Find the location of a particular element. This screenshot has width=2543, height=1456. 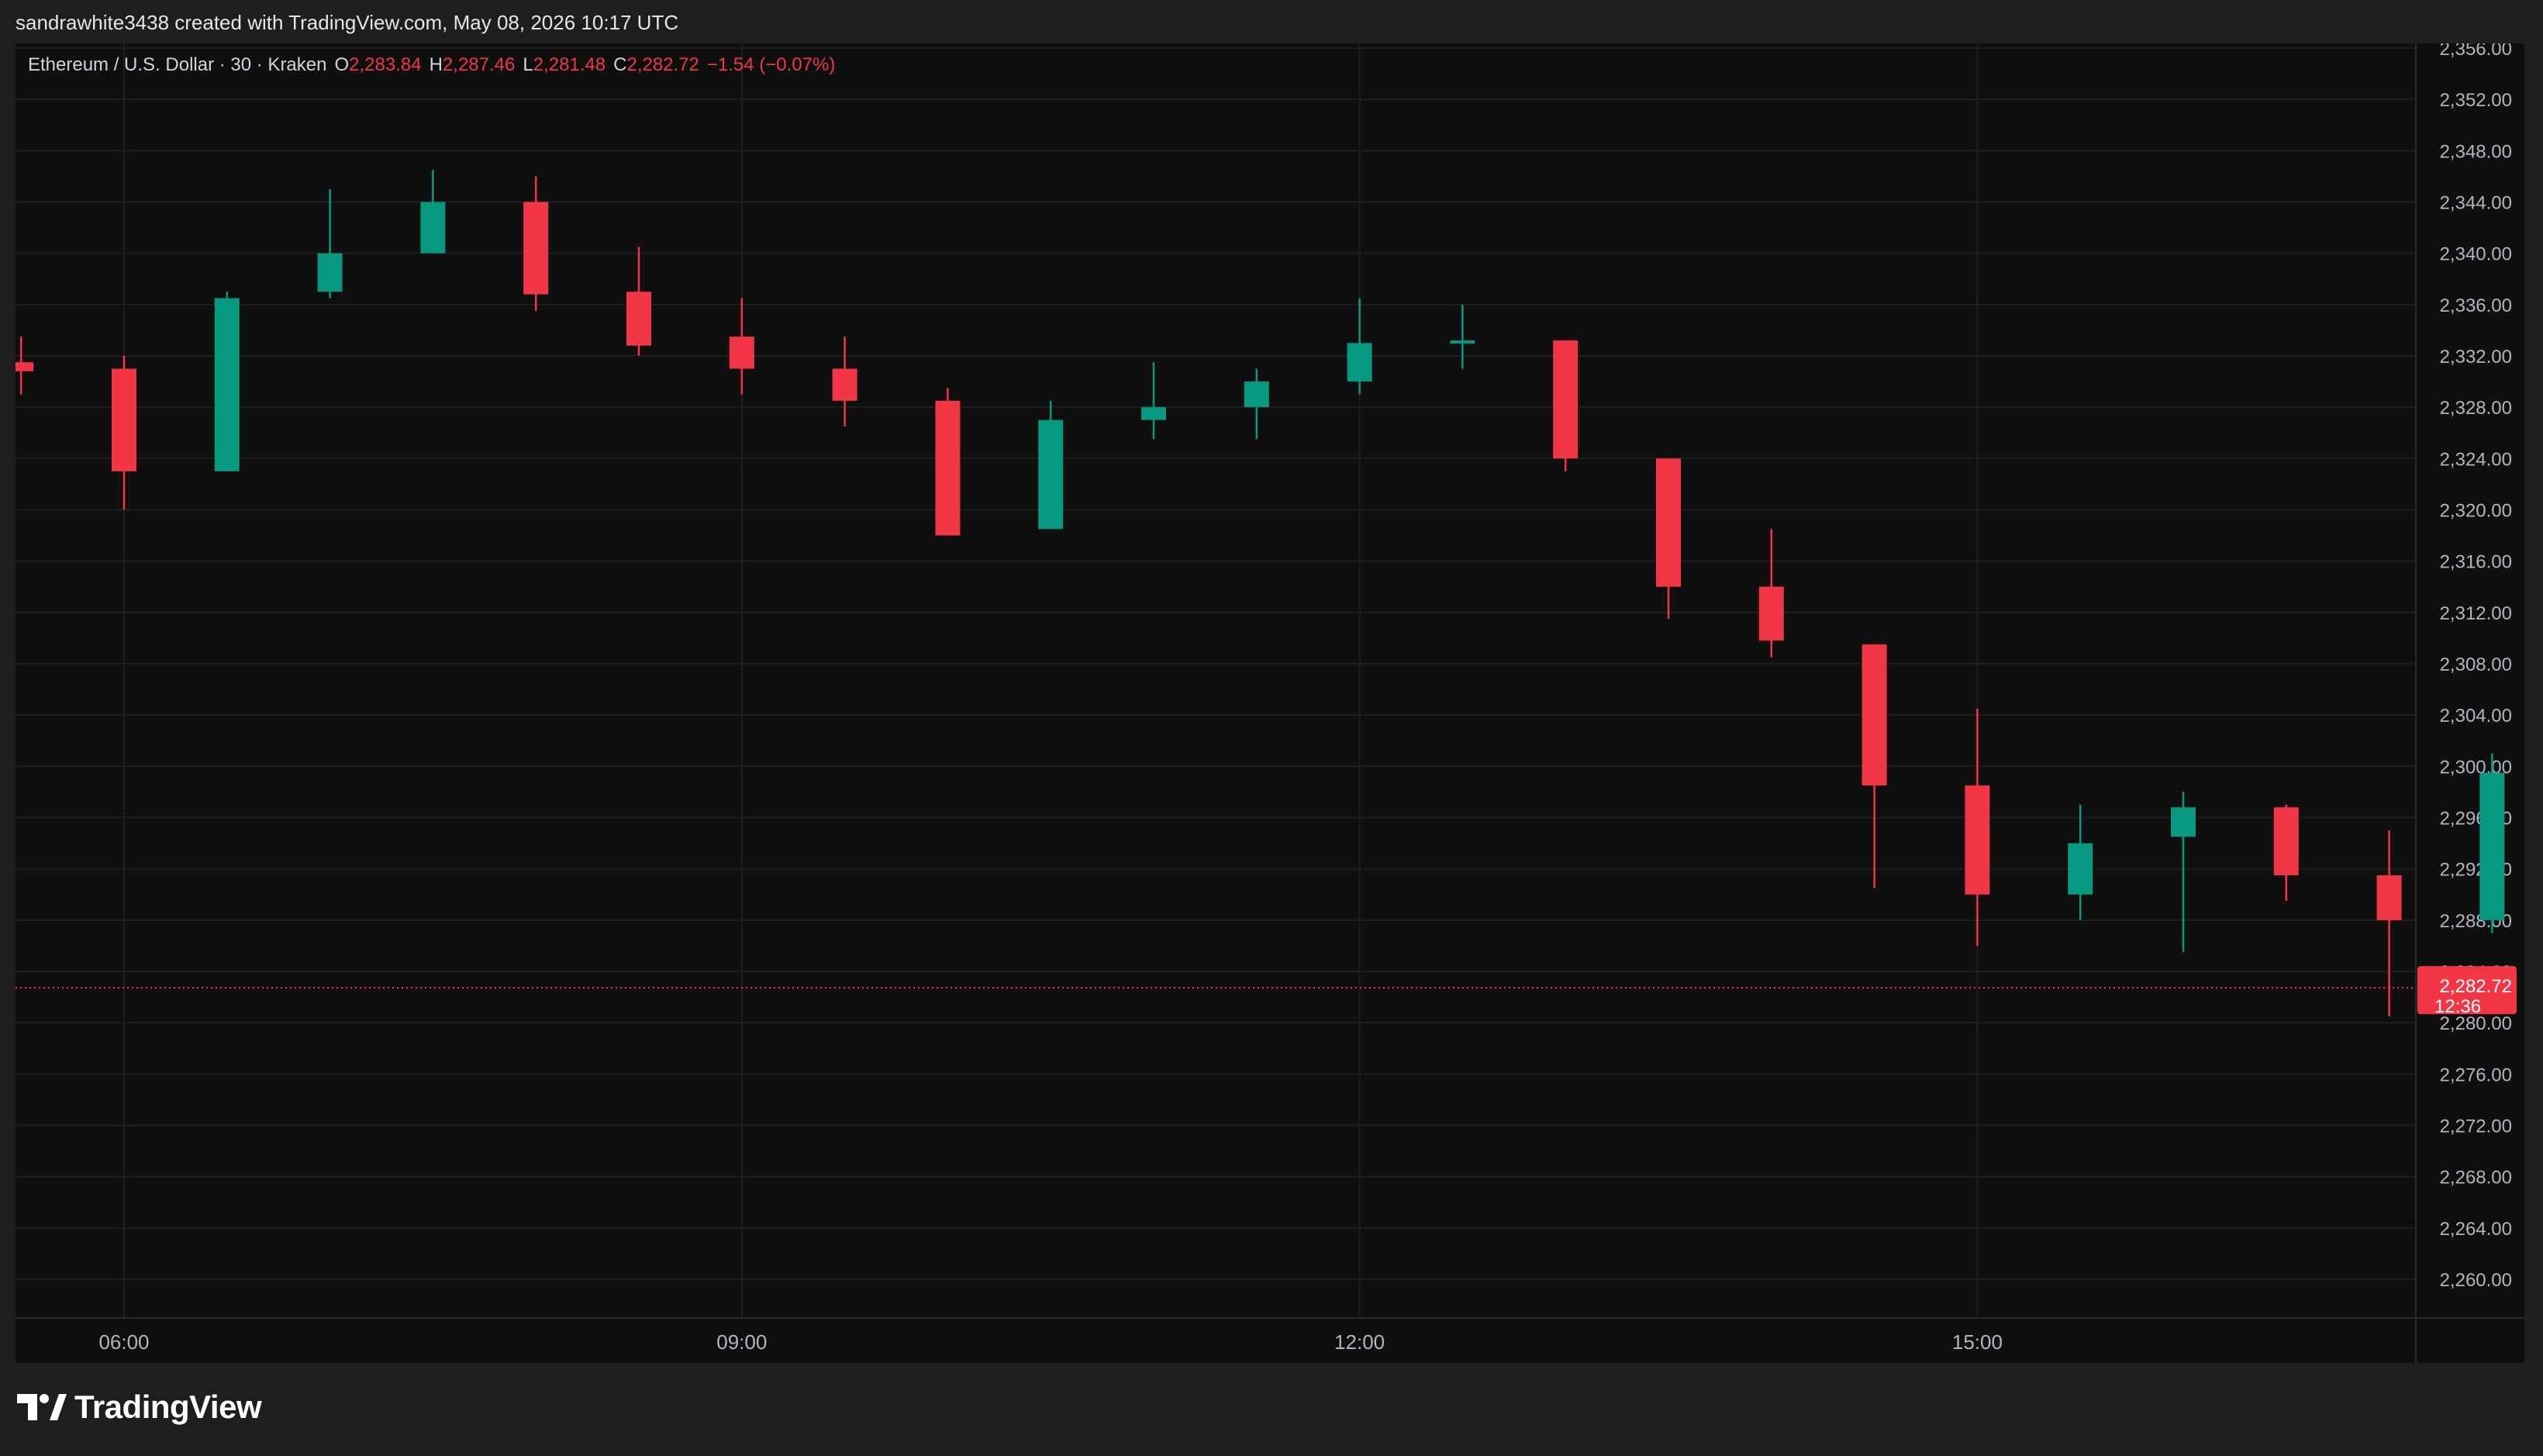

change-value: −1.54 (−0.07%) is located at coordinates (771, 64).